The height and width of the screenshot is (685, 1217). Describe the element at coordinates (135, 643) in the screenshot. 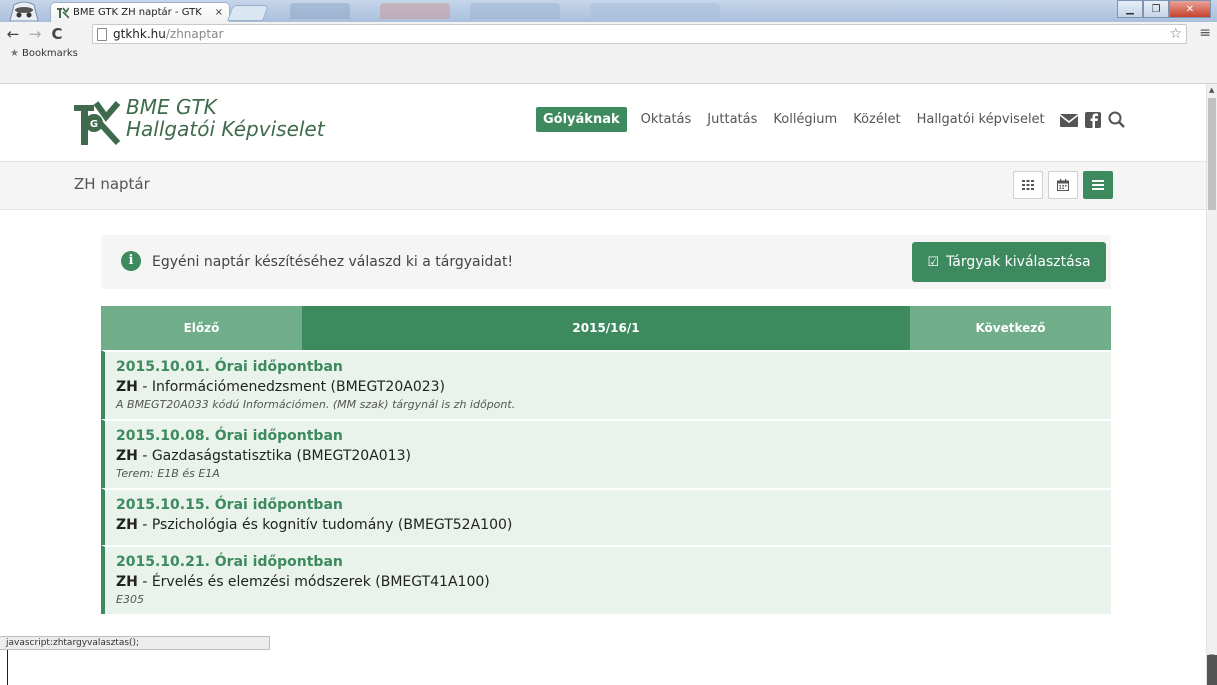

I see `status-bar: javascript:zhtargyvalasztas();` at that location.